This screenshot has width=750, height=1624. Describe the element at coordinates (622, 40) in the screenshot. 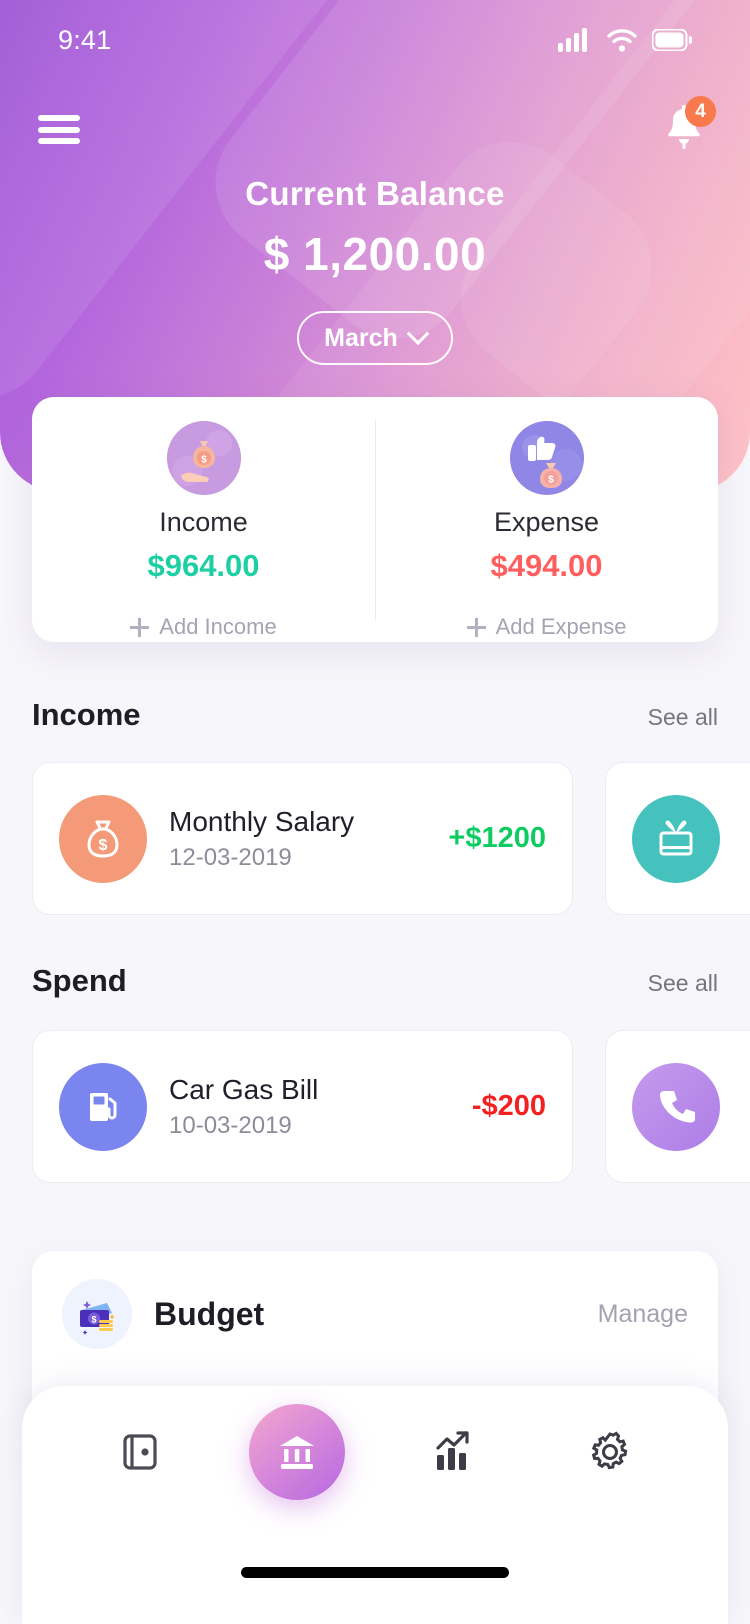

I see `wifi-icon` at that location.